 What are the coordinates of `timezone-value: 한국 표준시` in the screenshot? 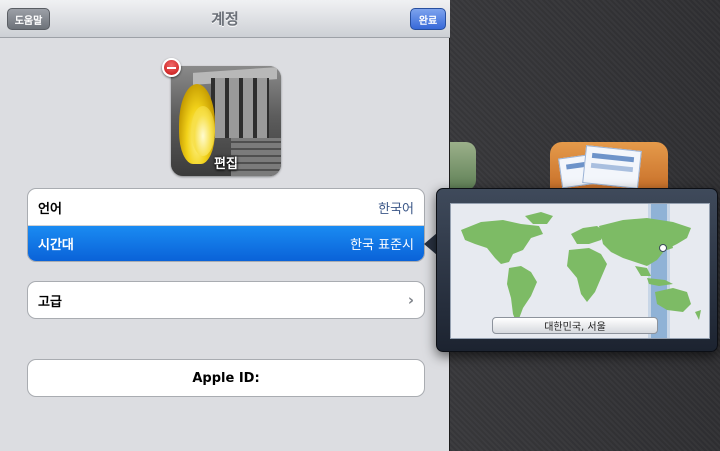 It's located at (382, 245).